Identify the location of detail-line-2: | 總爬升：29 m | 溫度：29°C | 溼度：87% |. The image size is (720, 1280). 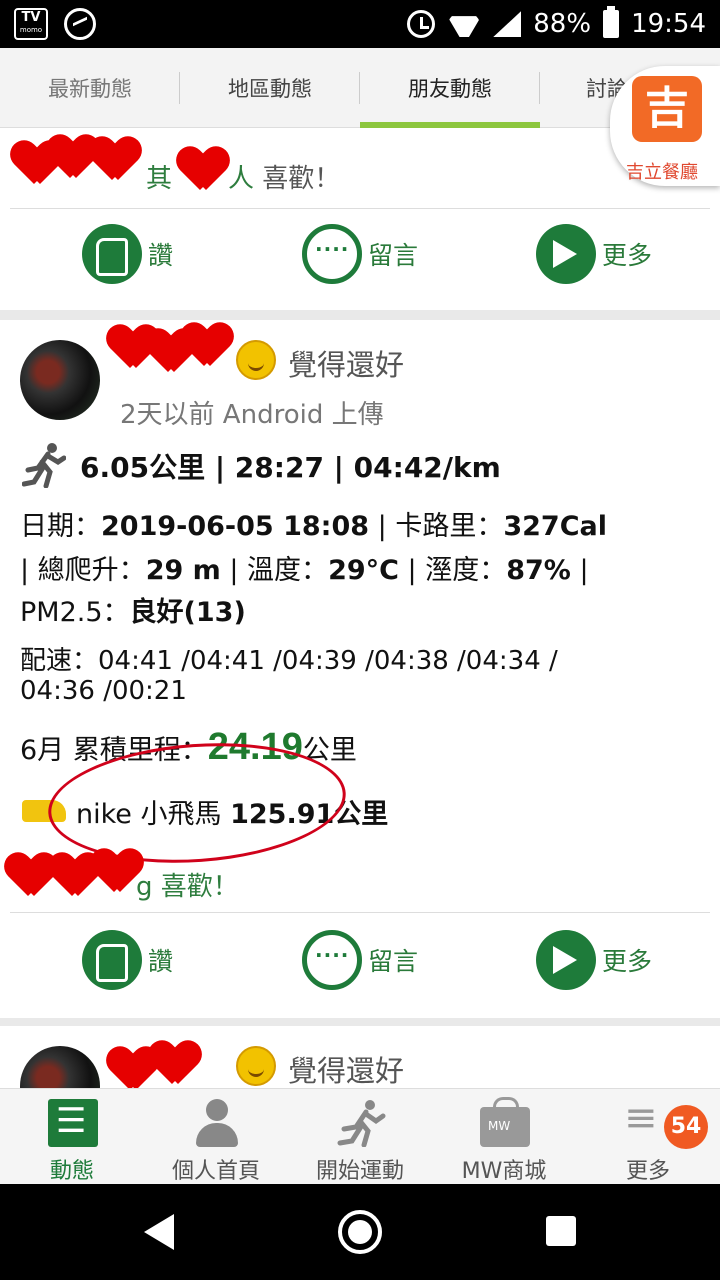
(304, 570).